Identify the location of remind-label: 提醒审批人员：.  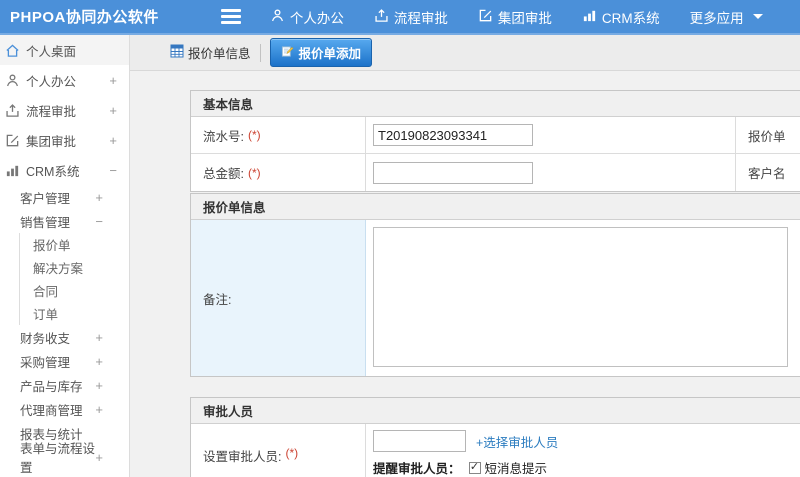
(417, 469).